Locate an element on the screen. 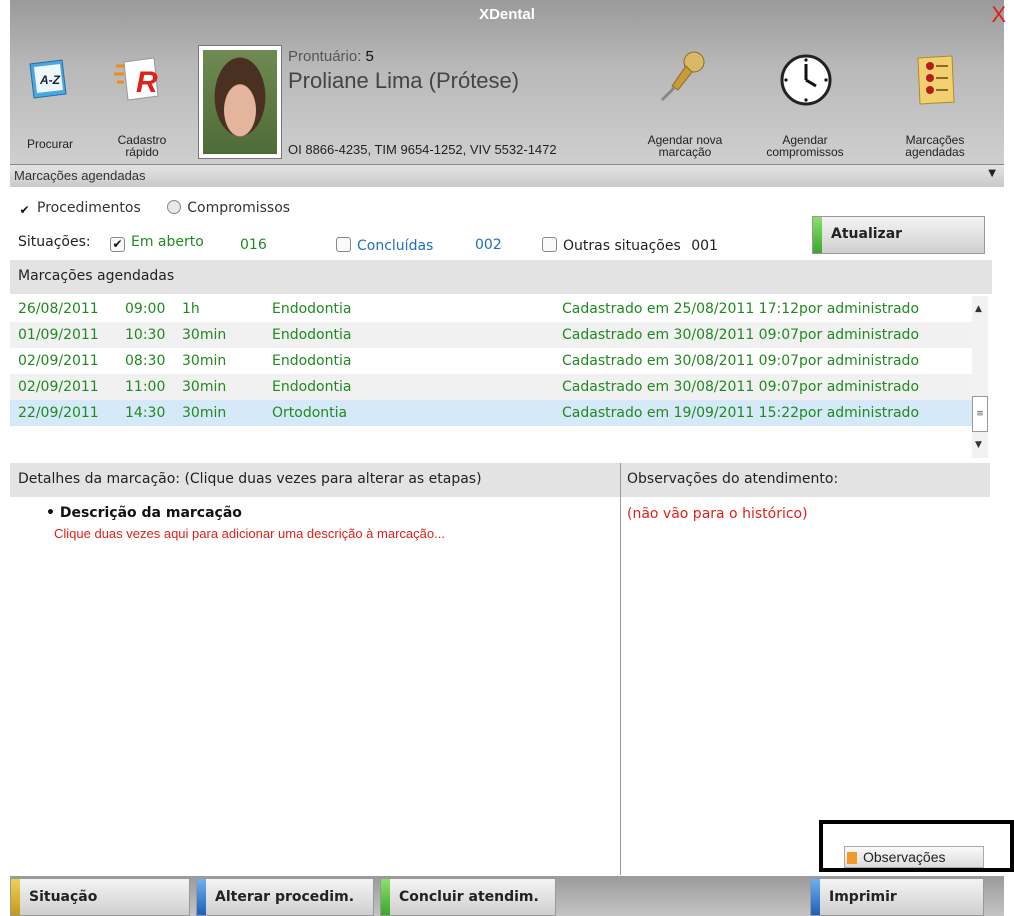 The image size is (1014, 916). commitments-option: Compromissos is located at coordinates (228, 208).